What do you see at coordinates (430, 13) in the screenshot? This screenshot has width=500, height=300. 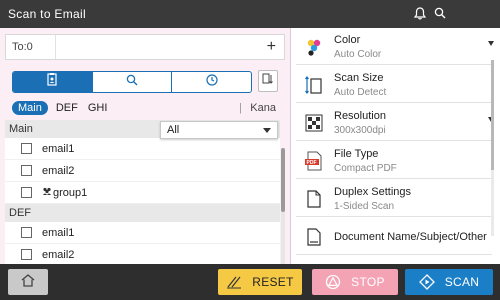 I see `header-icons` at bounding box center [430, 13].